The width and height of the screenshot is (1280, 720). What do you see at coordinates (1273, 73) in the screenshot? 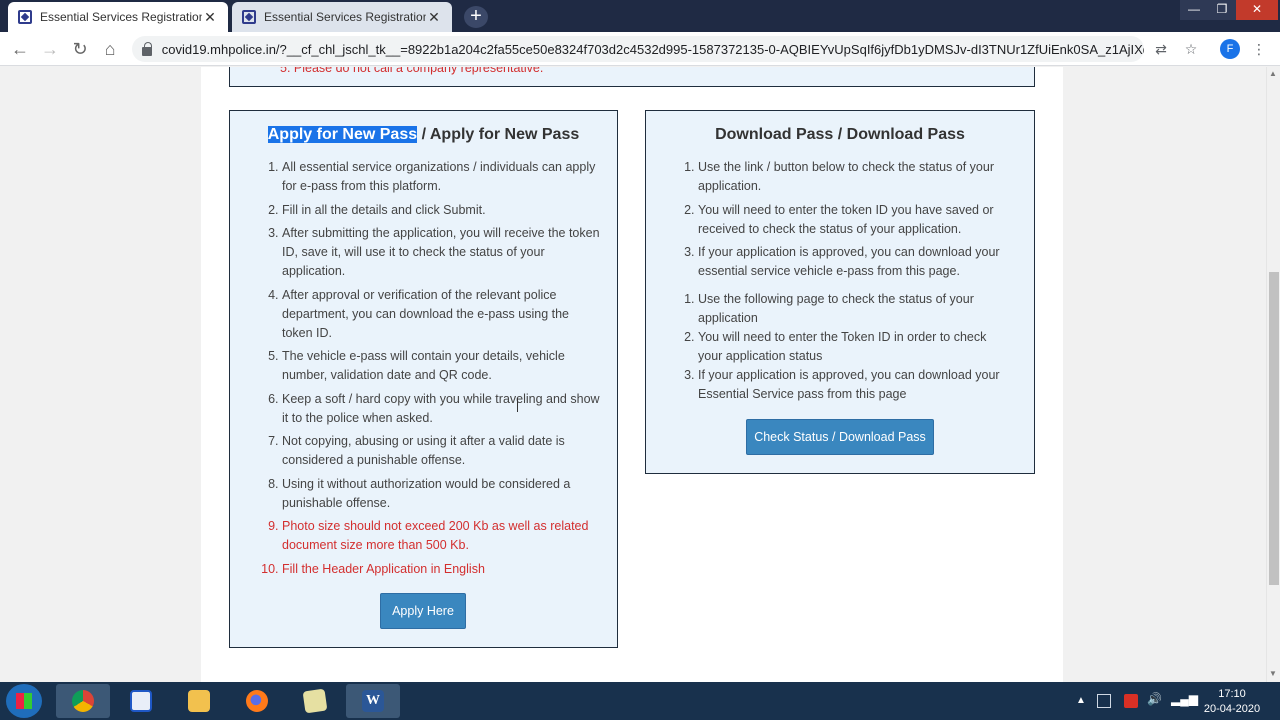
I see `scroll-up-icon: ▲` at bounding box center [1273, 73].